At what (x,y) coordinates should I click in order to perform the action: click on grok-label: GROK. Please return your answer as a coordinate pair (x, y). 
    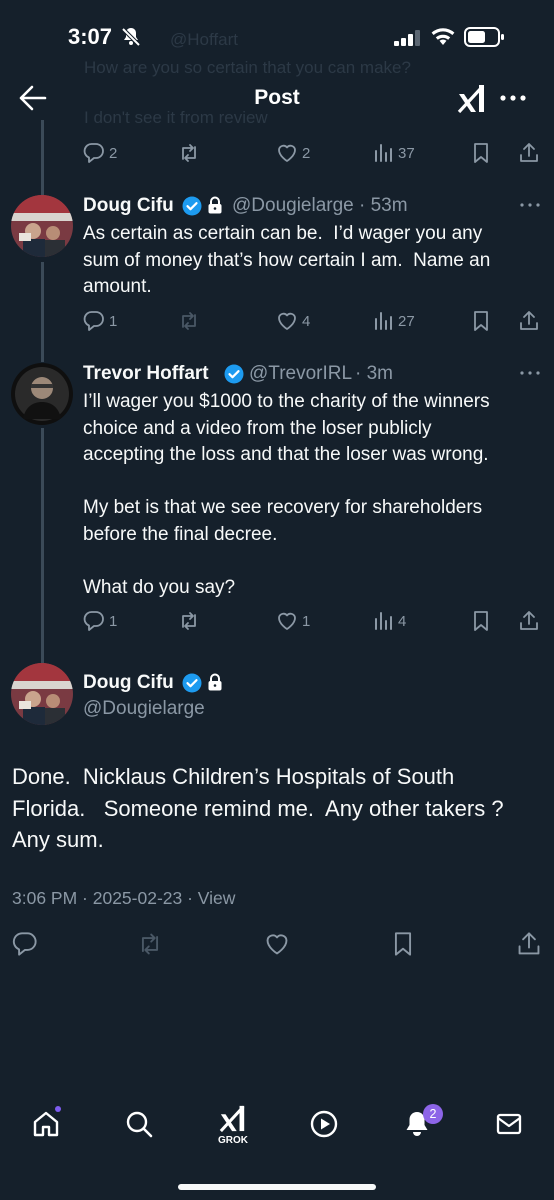
    Looking at the image, I should click on (233, 1140).